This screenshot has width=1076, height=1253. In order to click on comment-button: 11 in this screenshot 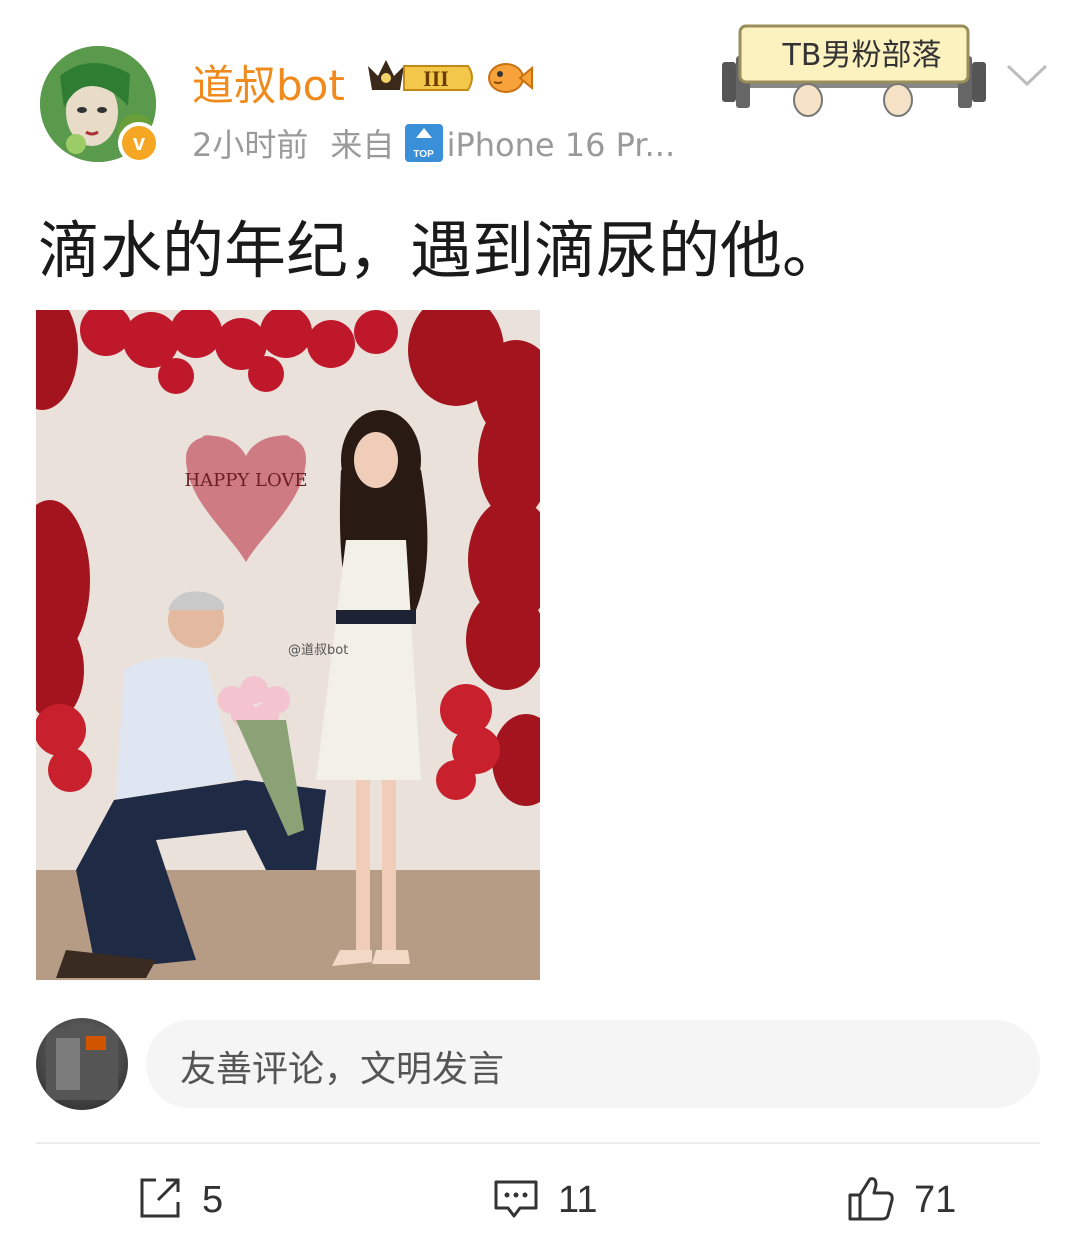, I will do `click(544, 1200)`.